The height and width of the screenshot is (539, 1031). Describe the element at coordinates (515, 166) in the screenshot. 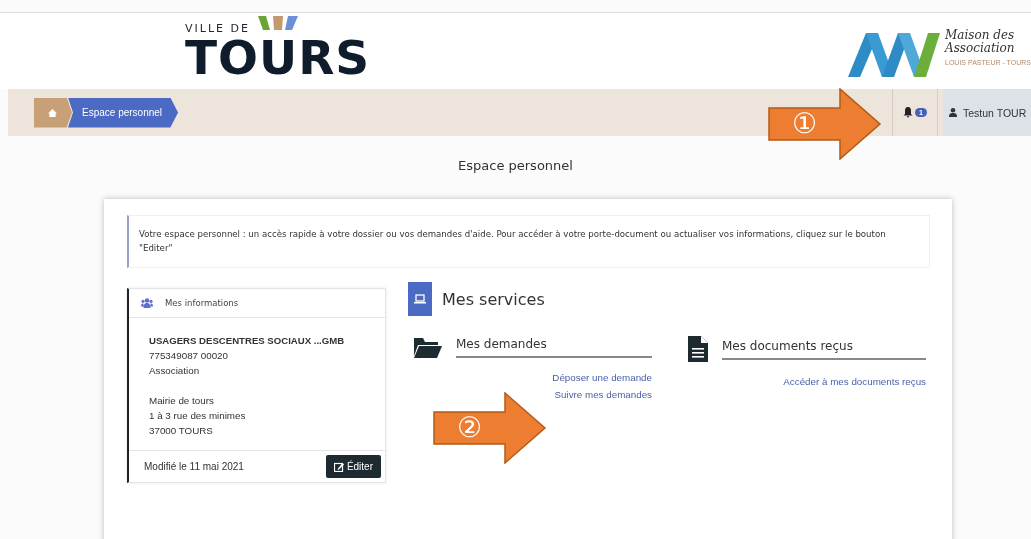

I see `page-title: Espace personnel` at that location.